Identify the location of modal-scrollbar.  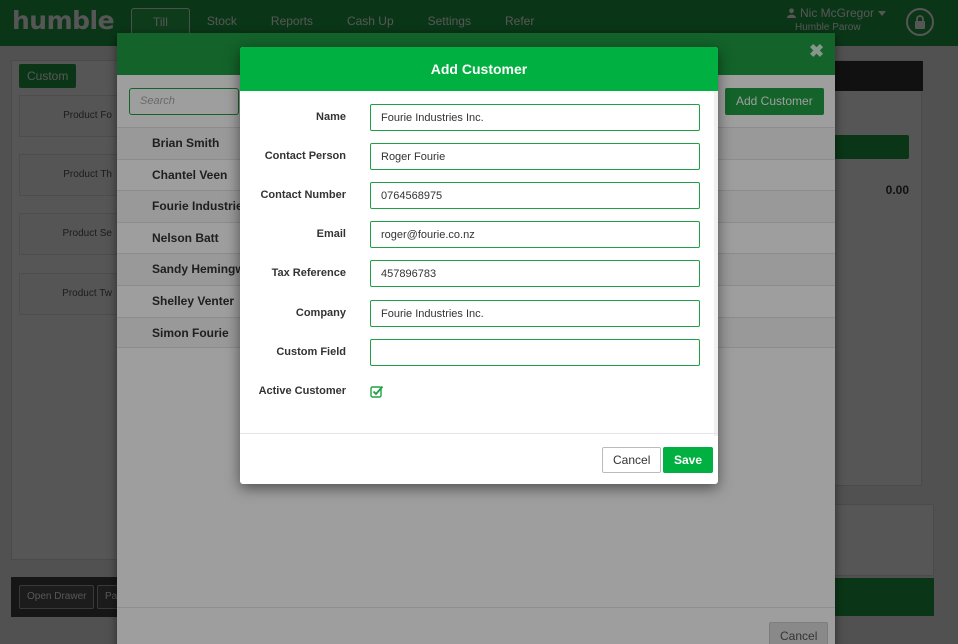
(716, 263).